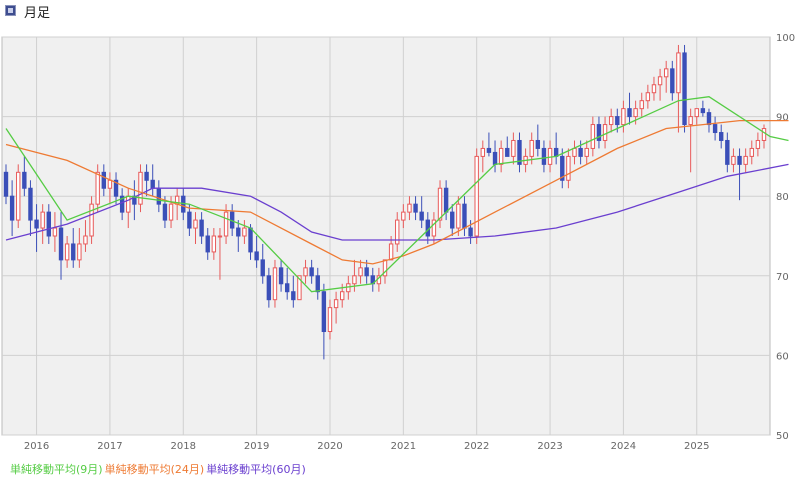 Image resolution: width=800 pixels, height=479 pixels. What do you see at coordinates (183, 446) in the screenshot?
I see `x-tick-label: 2018` at bounding box center [183, 446].